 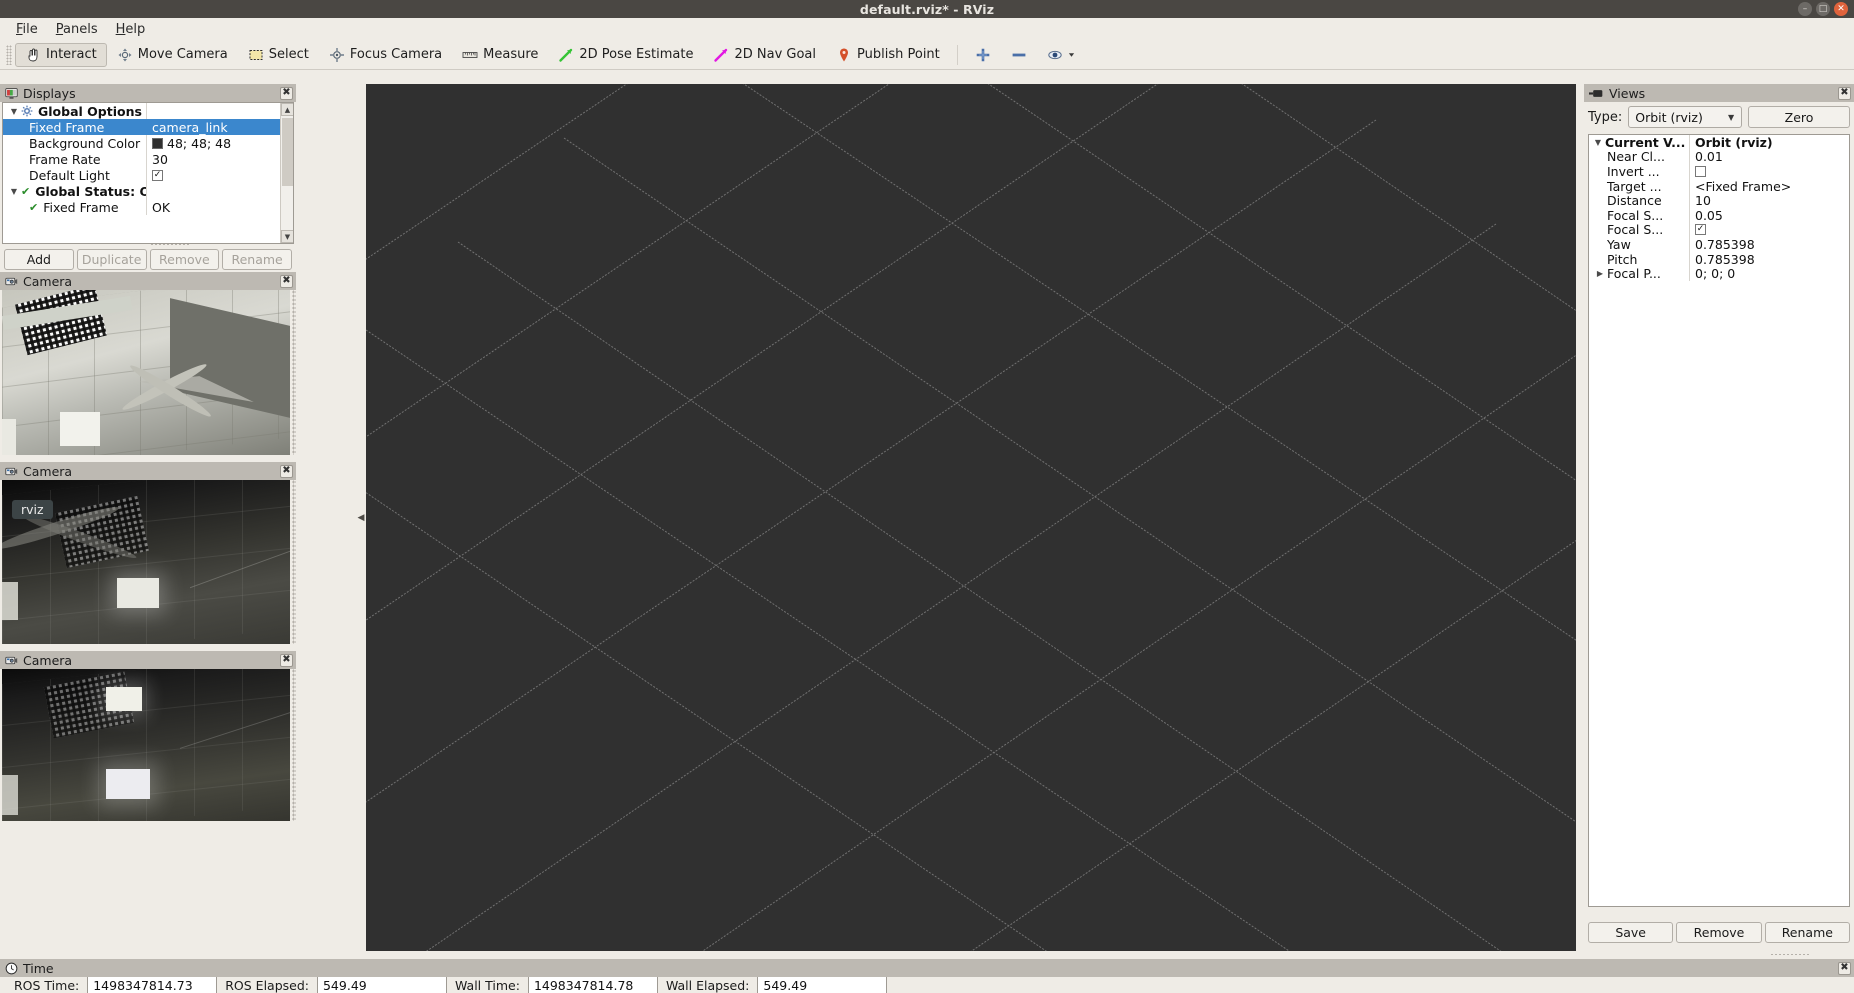 I want to click on toolbar-minus-button, so click(x=1019, y=55).